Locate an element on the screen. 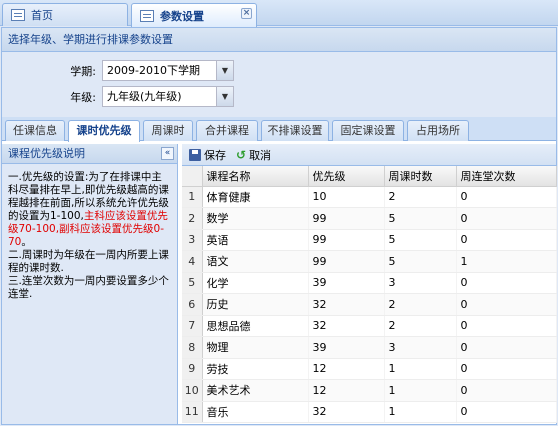  row-number: 2 is located at coordinates (192, 218).